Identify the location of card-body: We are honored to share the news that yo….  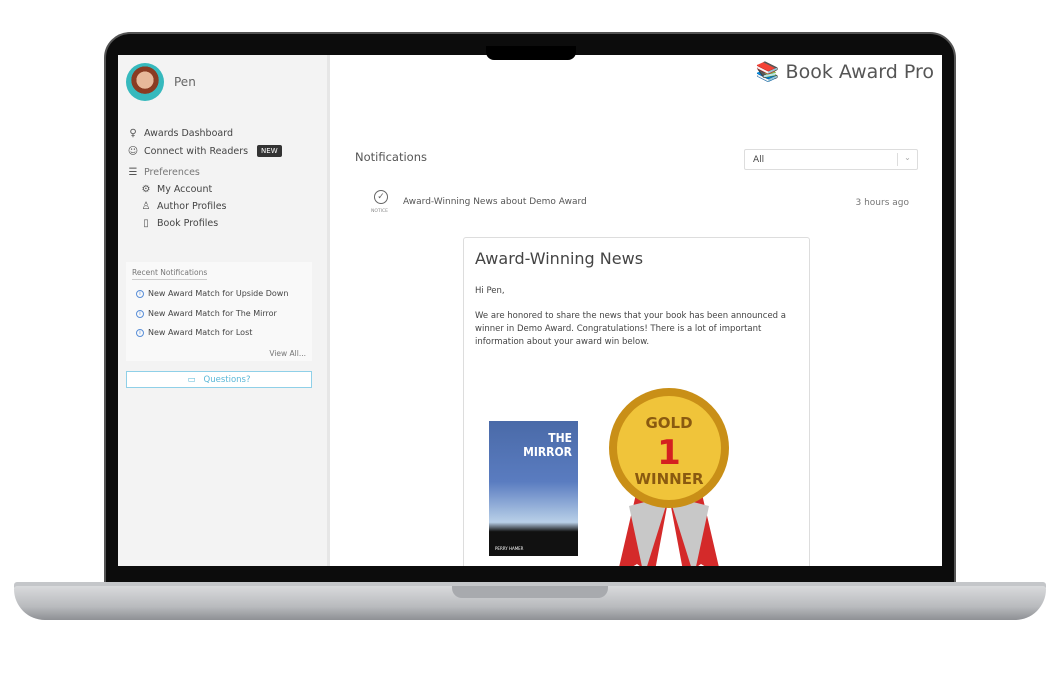
(630, 329).